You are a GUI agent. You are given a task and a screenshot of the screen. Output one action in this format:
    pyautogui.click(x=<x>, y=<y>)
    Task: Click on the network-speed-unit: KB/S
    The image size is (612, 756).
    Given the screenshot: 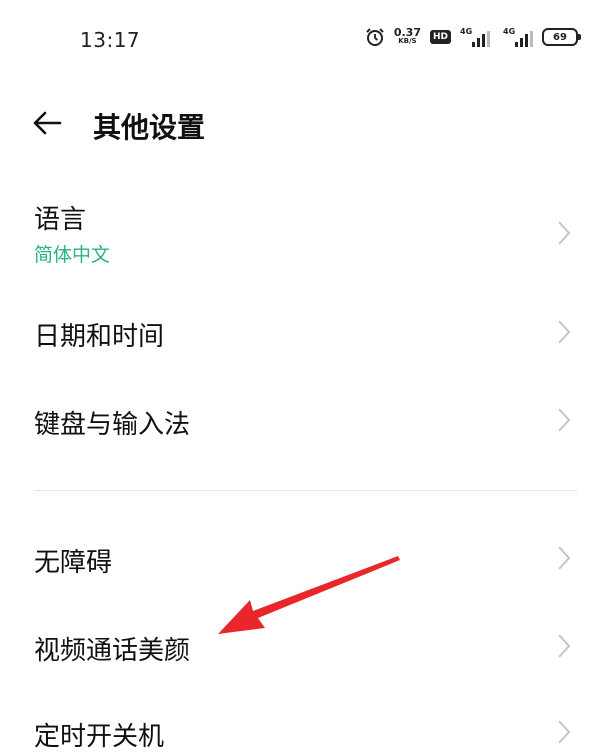 What is the action you would take?
    pyautogui.click(x=407, y=41)
    